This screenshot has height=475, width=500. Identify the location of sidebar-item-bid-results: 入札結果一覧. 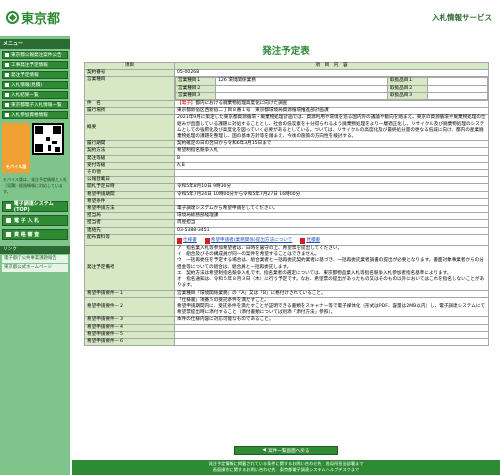
(35, 95).